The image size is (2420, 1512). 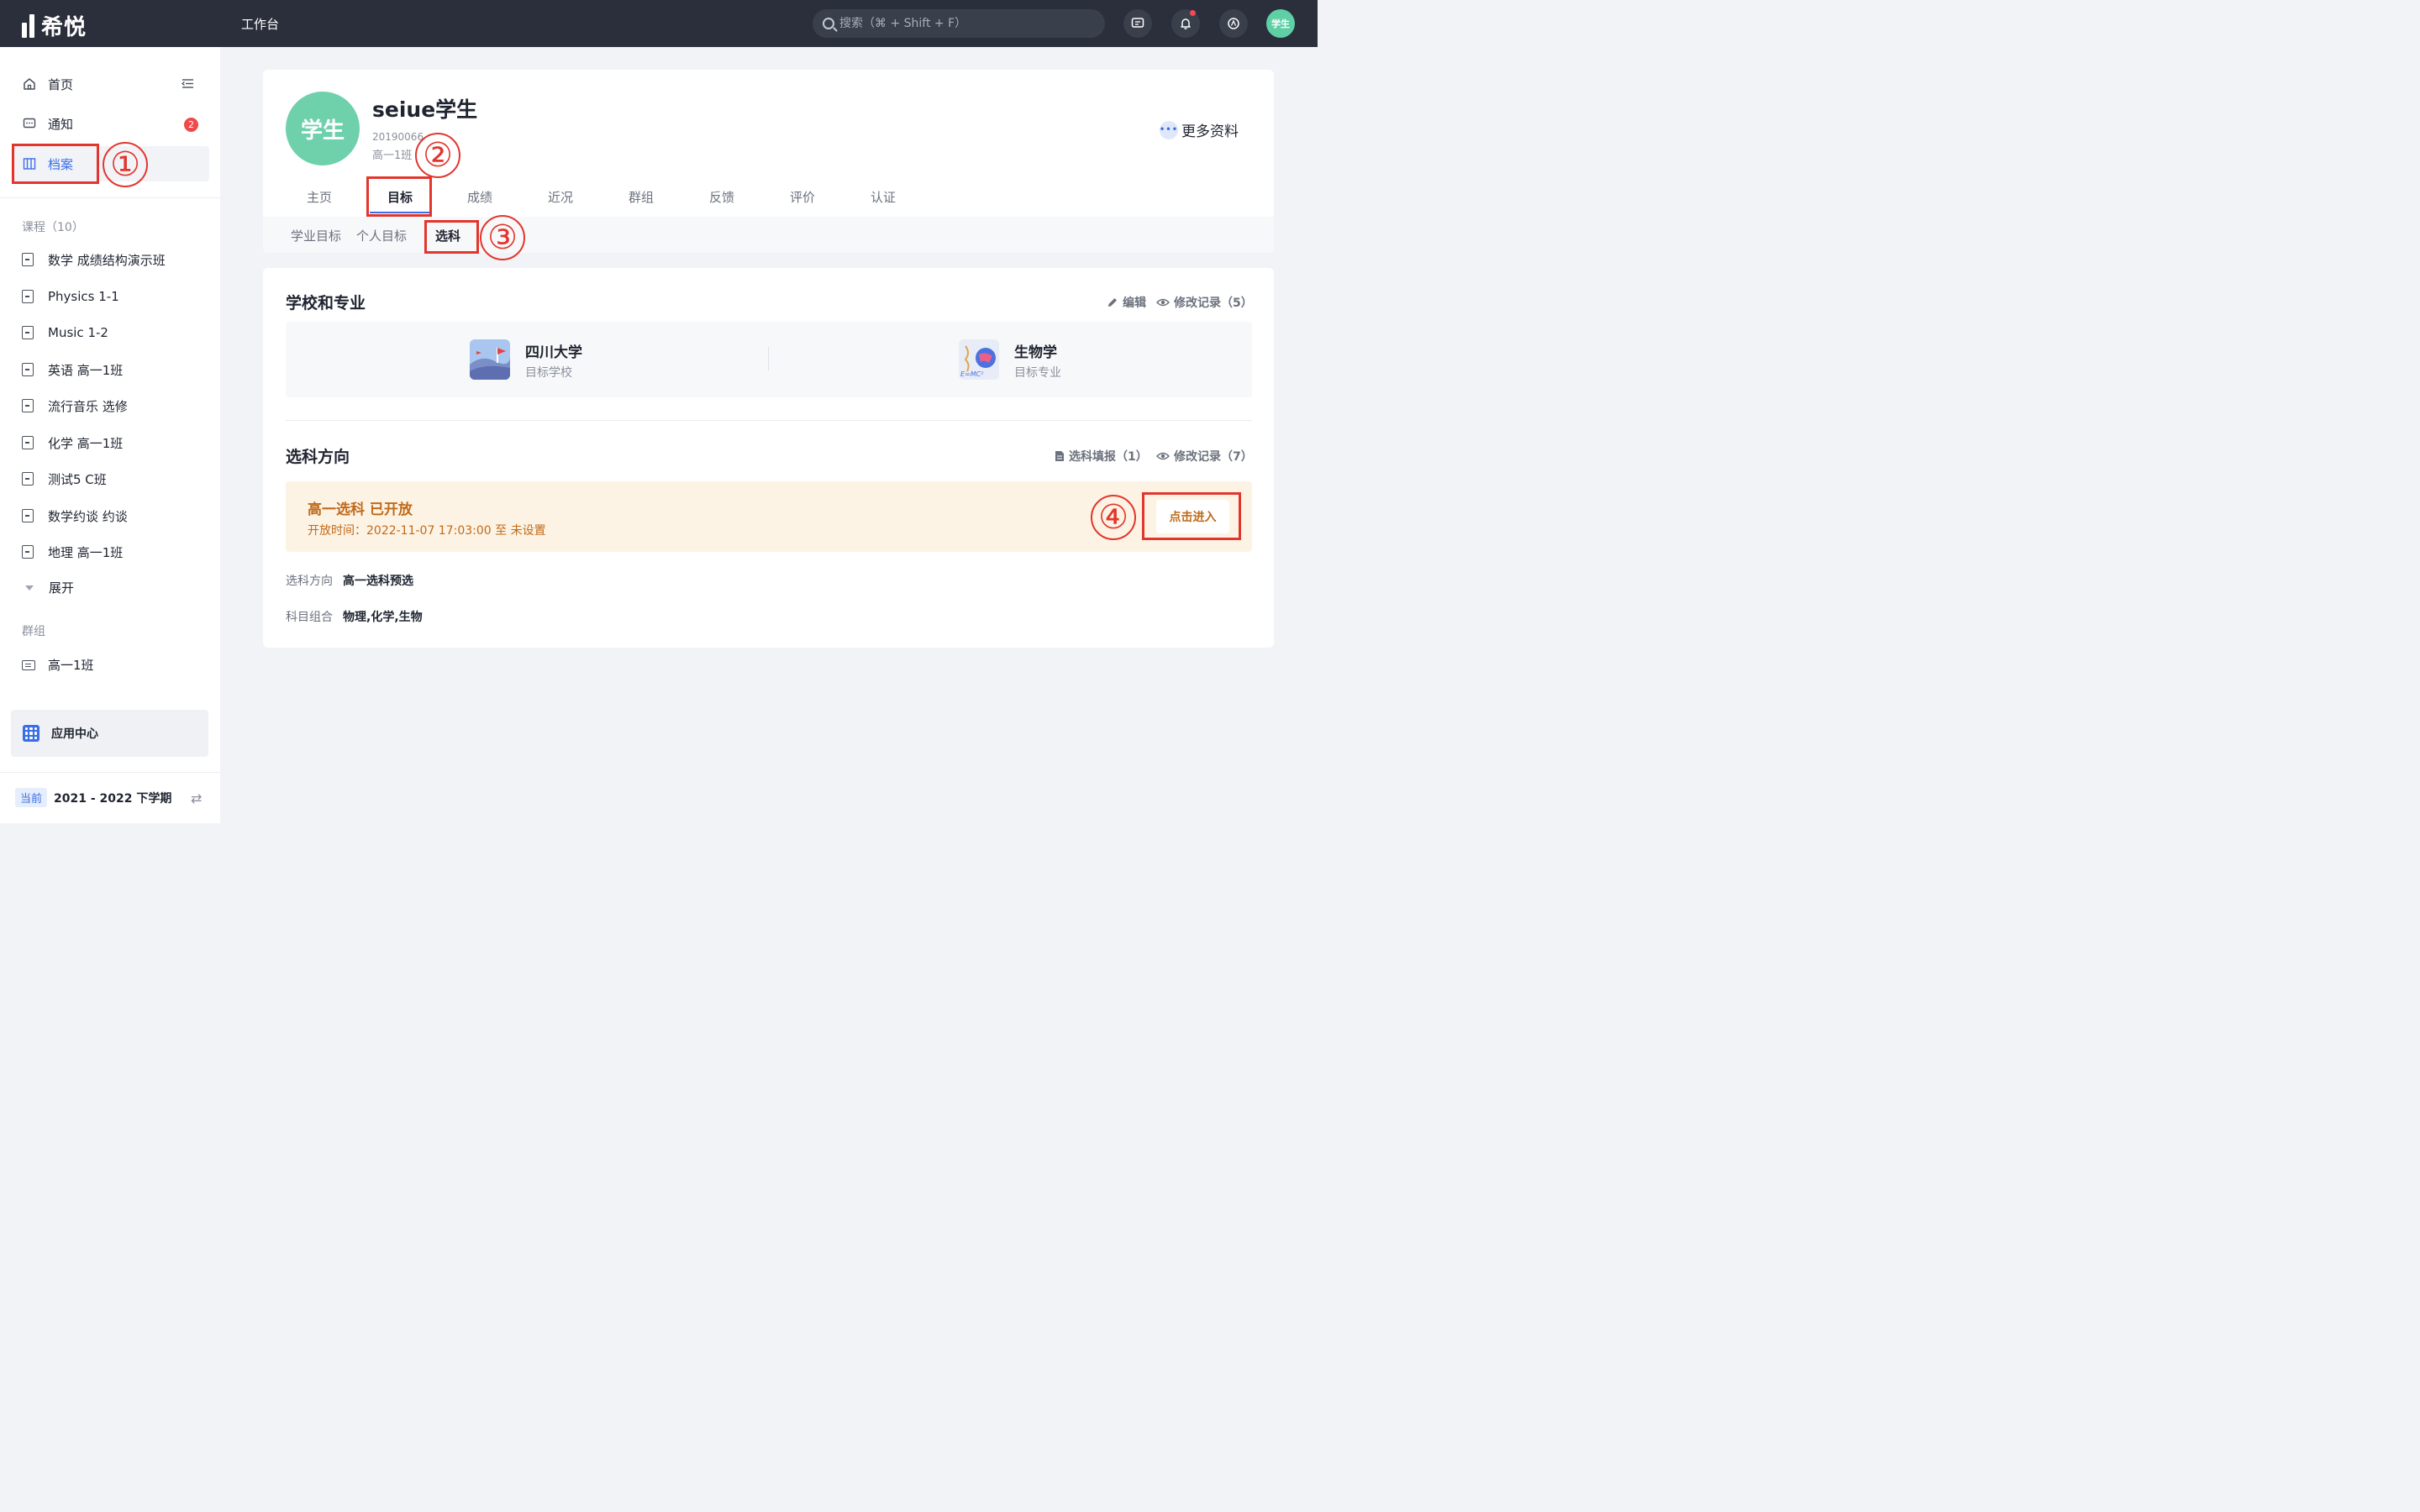 I want to click on course-item: 测试5 C班, so click(x=64, y=479).